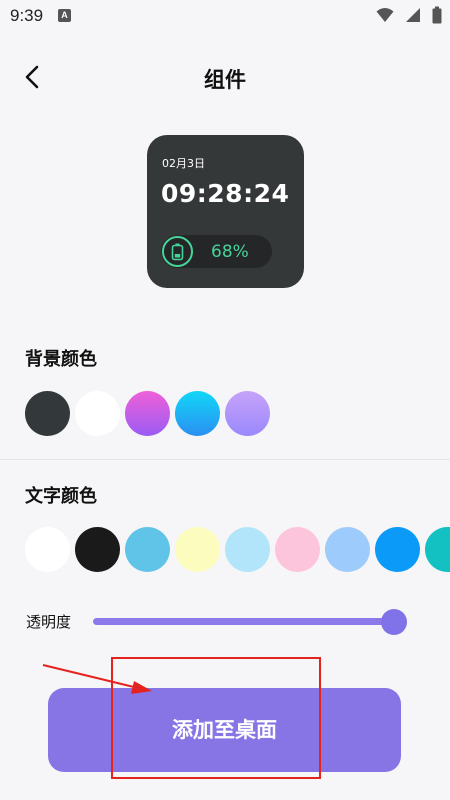  I want to click on signal-icon, so click(412, 15).